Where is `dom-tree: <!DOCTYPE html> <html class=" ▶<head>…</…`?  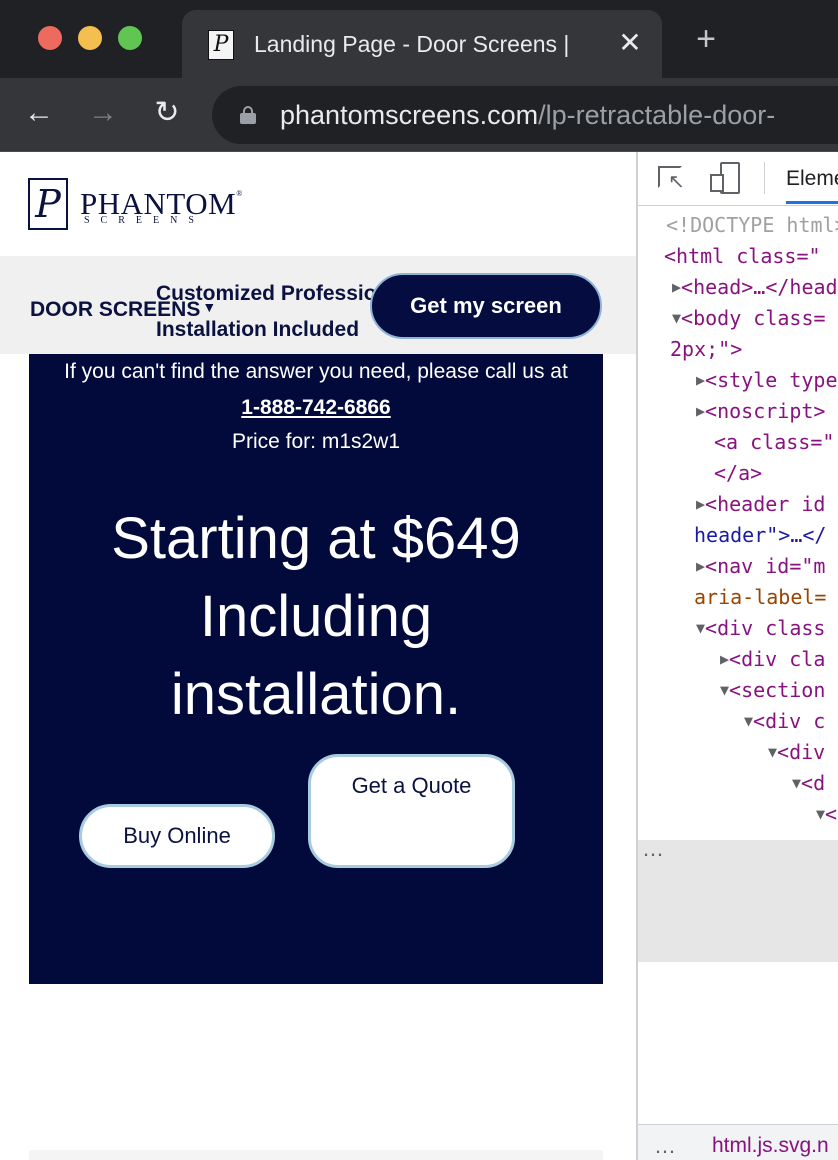 dom-tree: <!DOCTYPE html> <html class=" ▶<head>…</… is located at coordinates (738, 523).